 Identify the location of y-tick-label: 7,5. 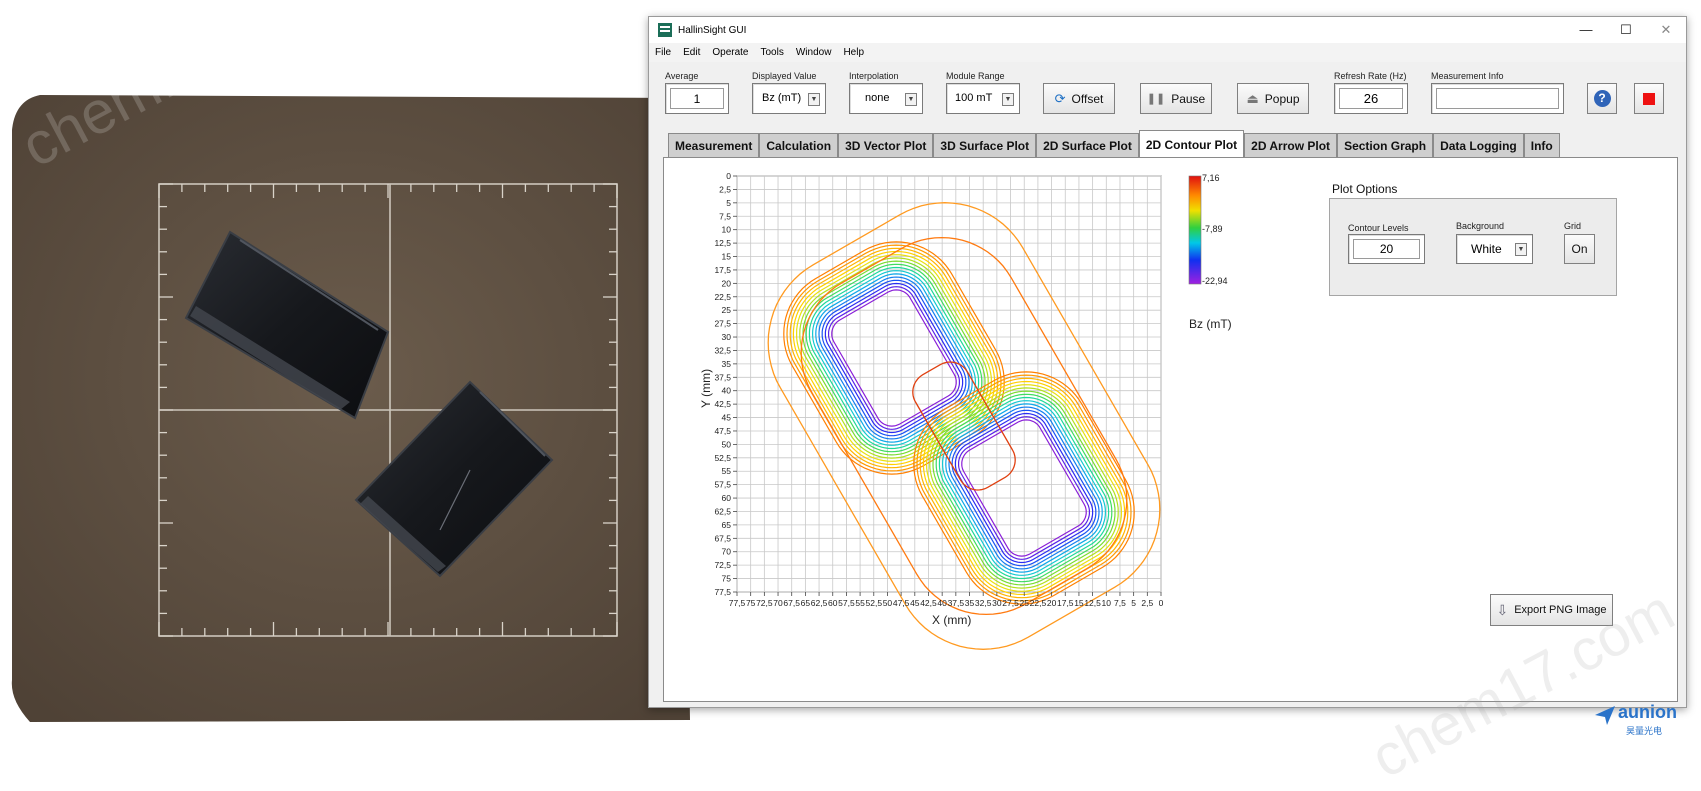
(725, 216).